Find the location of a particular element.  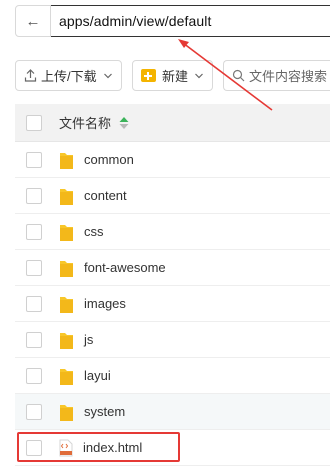

file-name: common is located at coordinates (109, 159).